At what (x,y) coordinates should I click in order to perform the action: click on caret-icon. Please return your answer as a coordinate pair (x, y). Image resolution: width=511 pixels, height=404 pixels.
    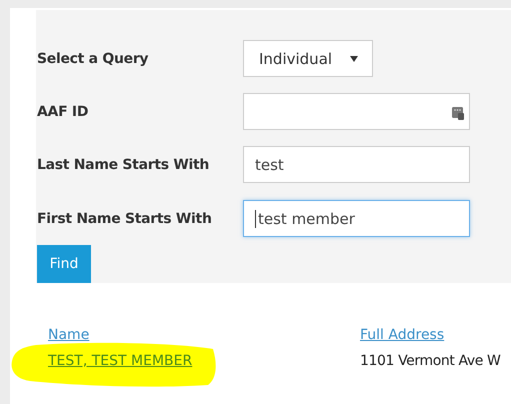
    Looking at the image, I should click on (354, 59).